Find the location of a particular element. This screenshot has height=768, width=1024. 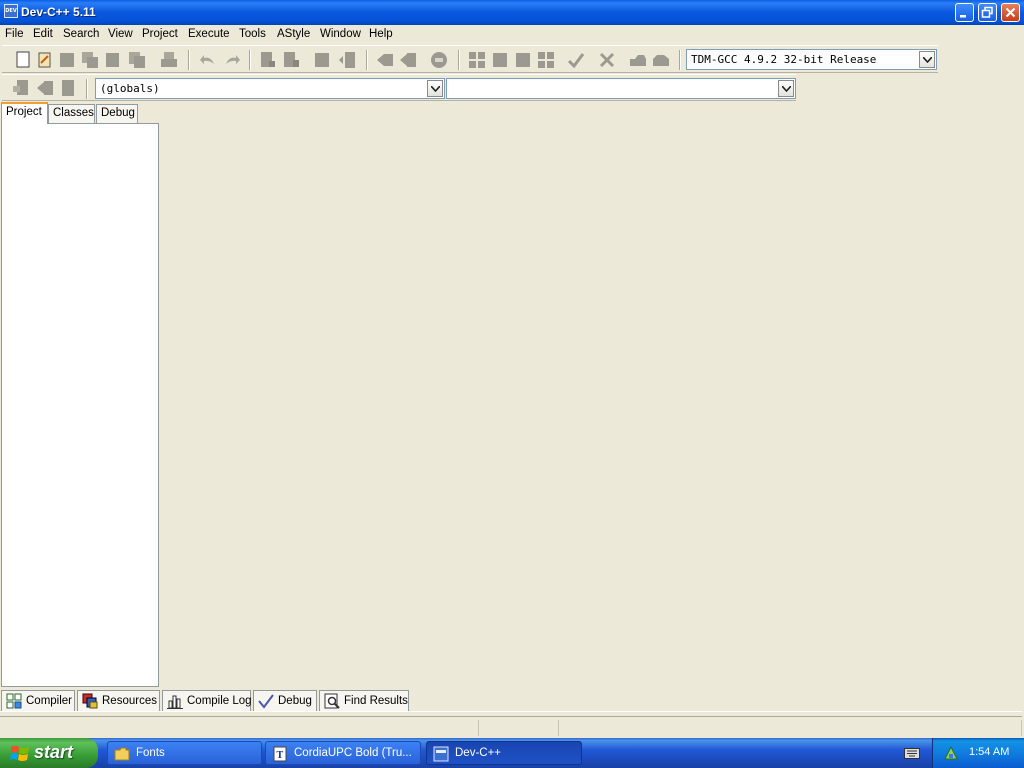

rebuild-all-icon is located at coordinates (546, 60).